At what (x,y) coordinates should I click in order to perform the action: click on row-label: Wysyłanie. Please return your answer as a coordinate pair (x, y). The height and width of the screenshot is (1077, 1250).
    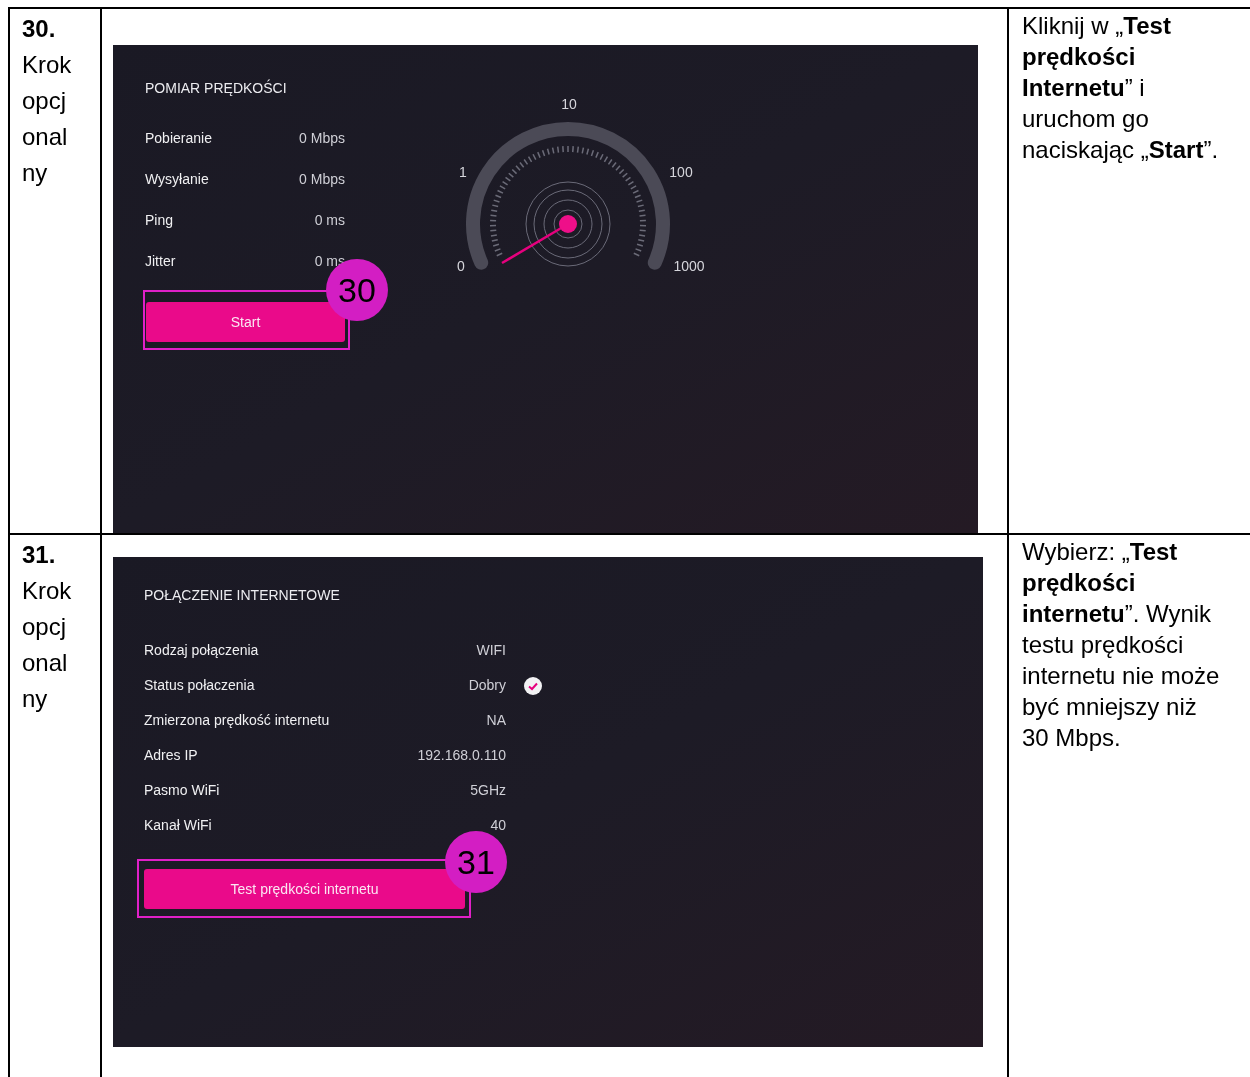
    Looking at the image, I should click on (177, 179).